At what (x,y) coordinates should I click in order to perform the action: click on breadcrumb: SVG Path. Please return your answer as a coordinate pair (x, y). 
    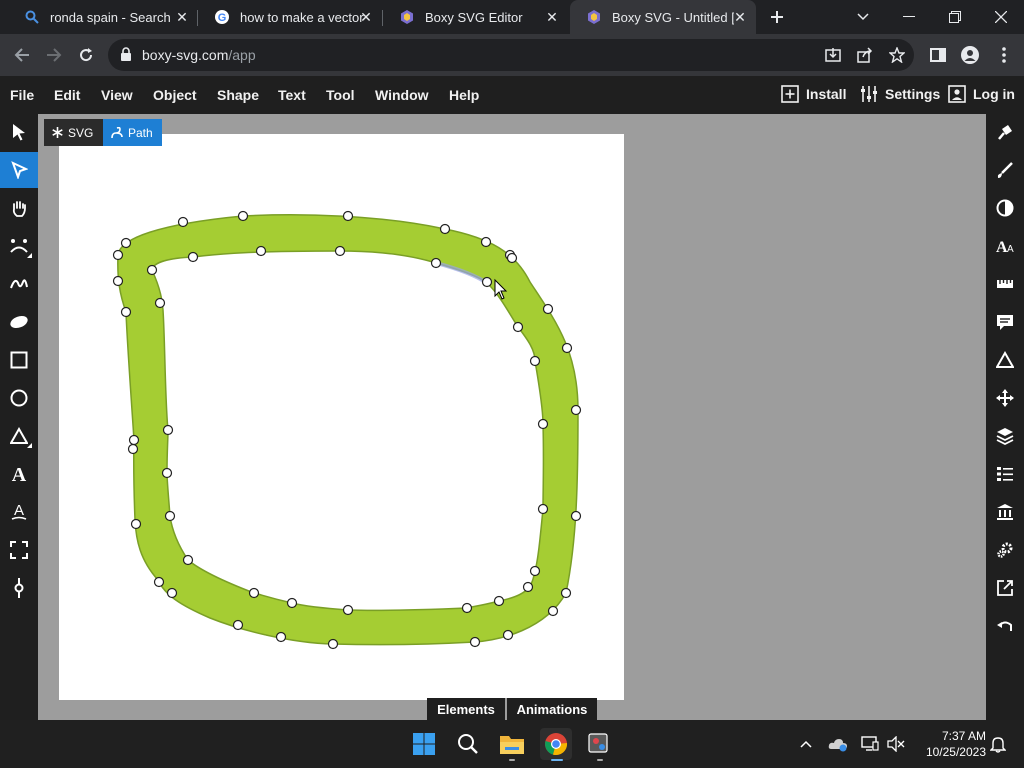
    Looking at the image, I should click on (103, 132).